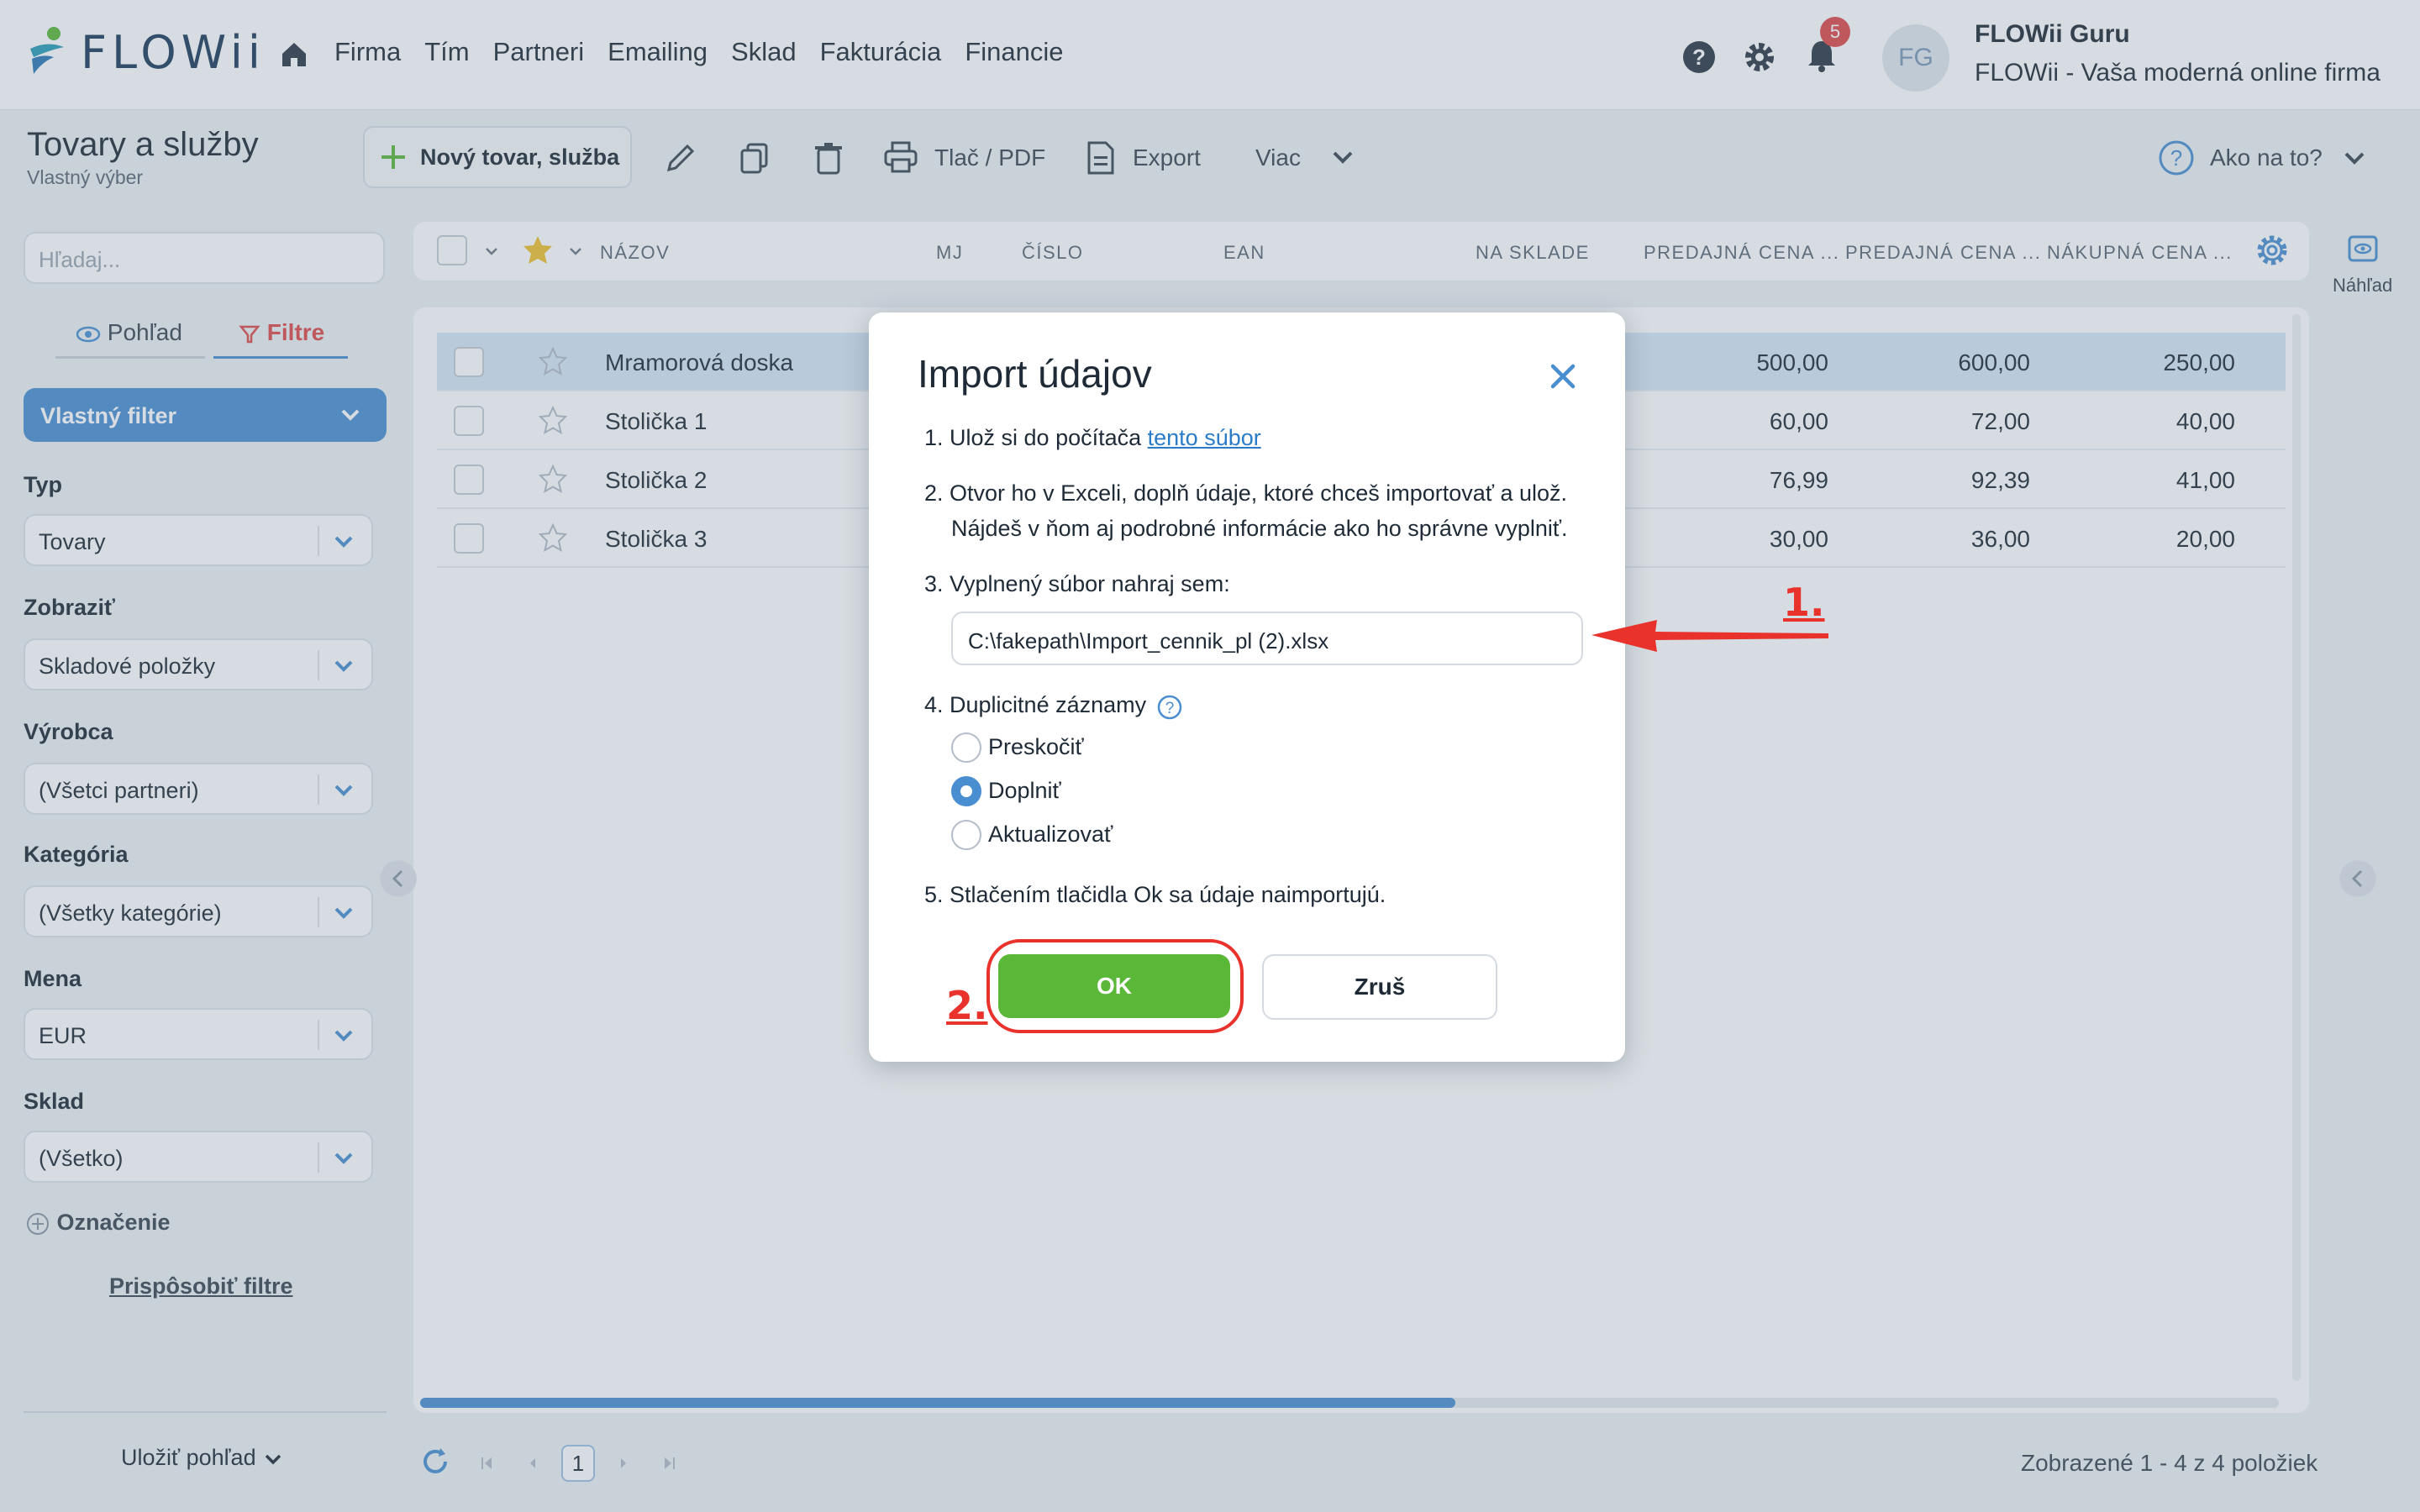 The width and height of the screenshot is (2420, 1512). Describe the element at coordinates (967, 1005) in the screenshot. I see `annotation-step-2: 2.` at that location.